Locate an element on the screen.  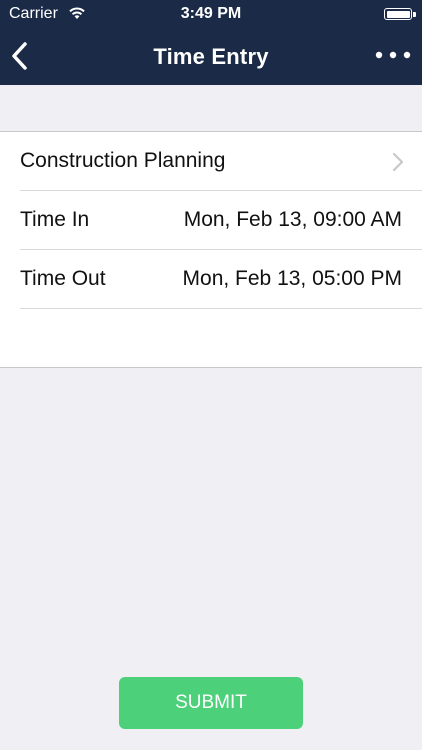
time-in-row: Time In Mon, Feb 13, 09:00 AM is located at coordinates (221, 220).